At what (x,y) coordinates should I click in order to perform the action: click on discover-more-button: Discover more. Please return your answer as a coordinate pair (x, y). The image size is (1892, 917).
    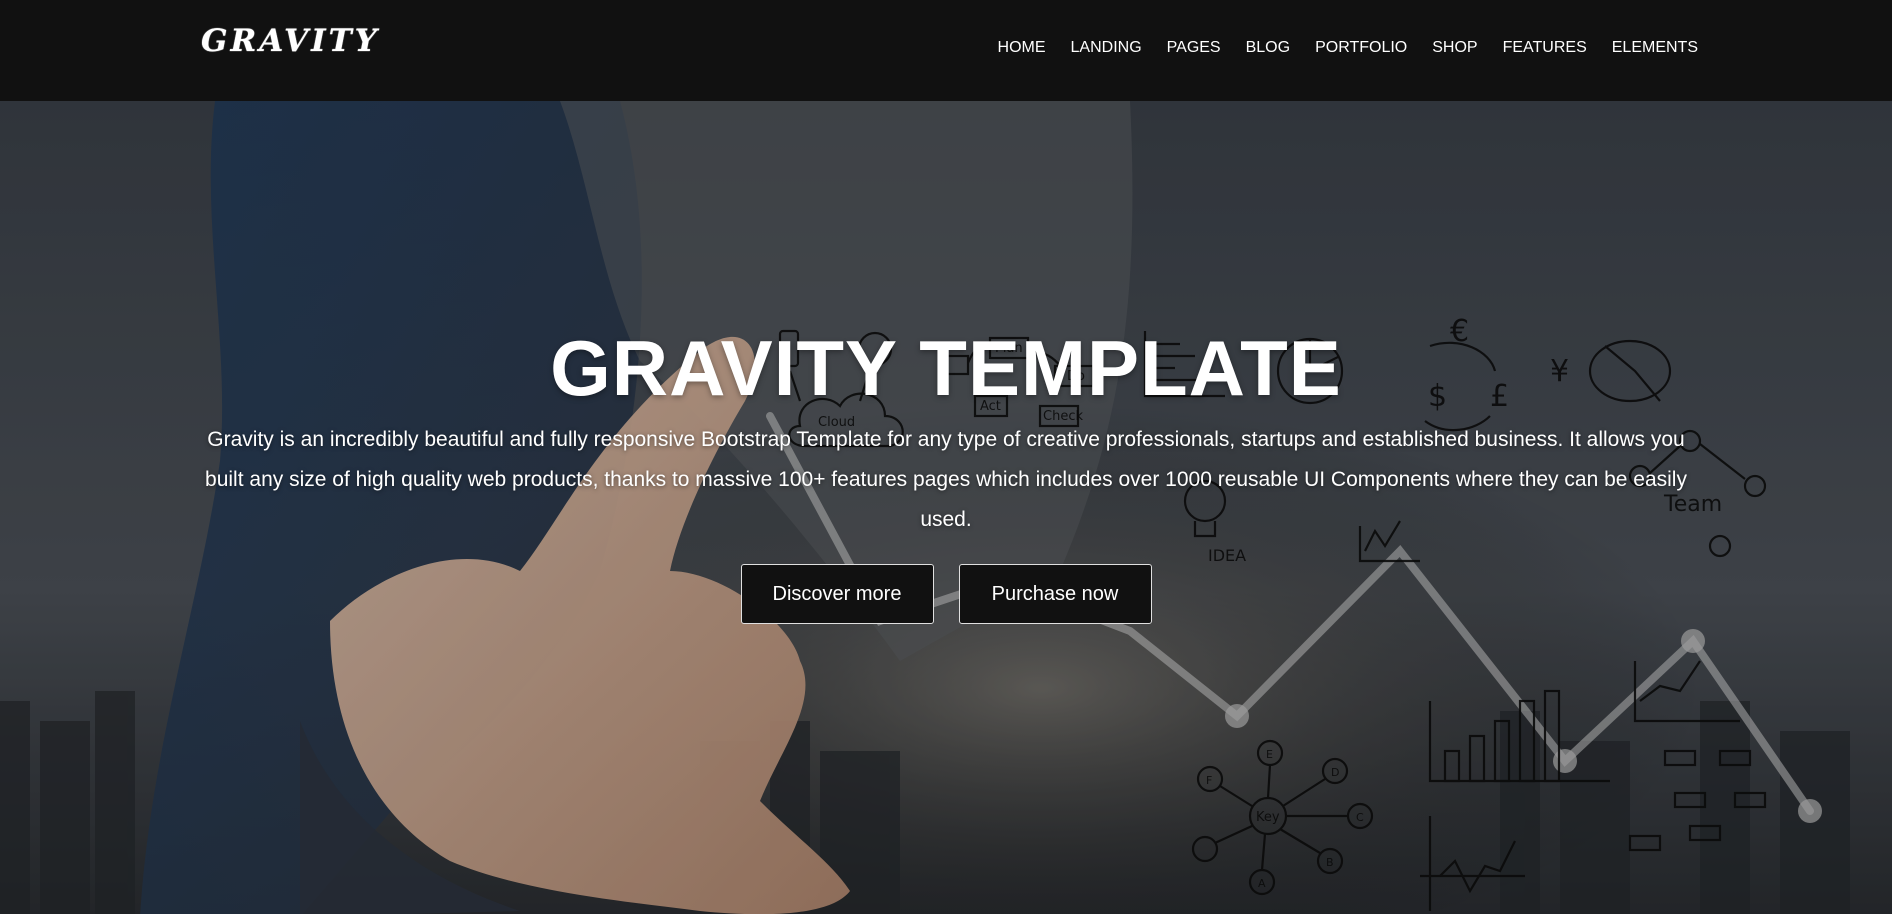
    Looking at the image, I should click on (837, 594).